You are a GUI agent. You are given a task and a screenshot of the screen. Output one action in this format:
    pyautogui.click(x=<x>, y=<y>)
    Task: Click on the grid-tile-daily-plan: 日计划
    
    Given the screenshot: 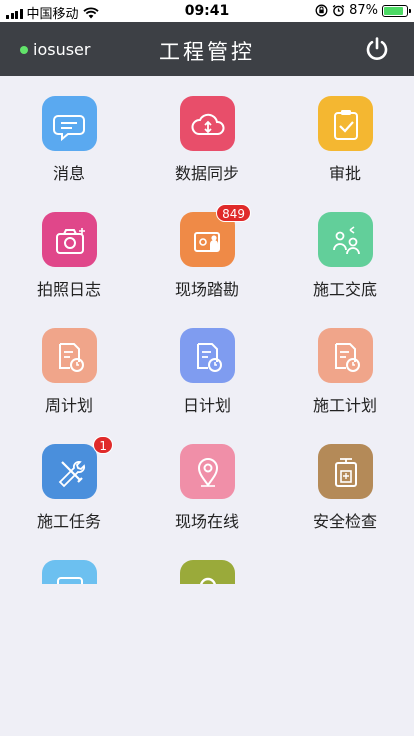 What is the action you would take?
    pyautogui.click(x=207, y=366)
    